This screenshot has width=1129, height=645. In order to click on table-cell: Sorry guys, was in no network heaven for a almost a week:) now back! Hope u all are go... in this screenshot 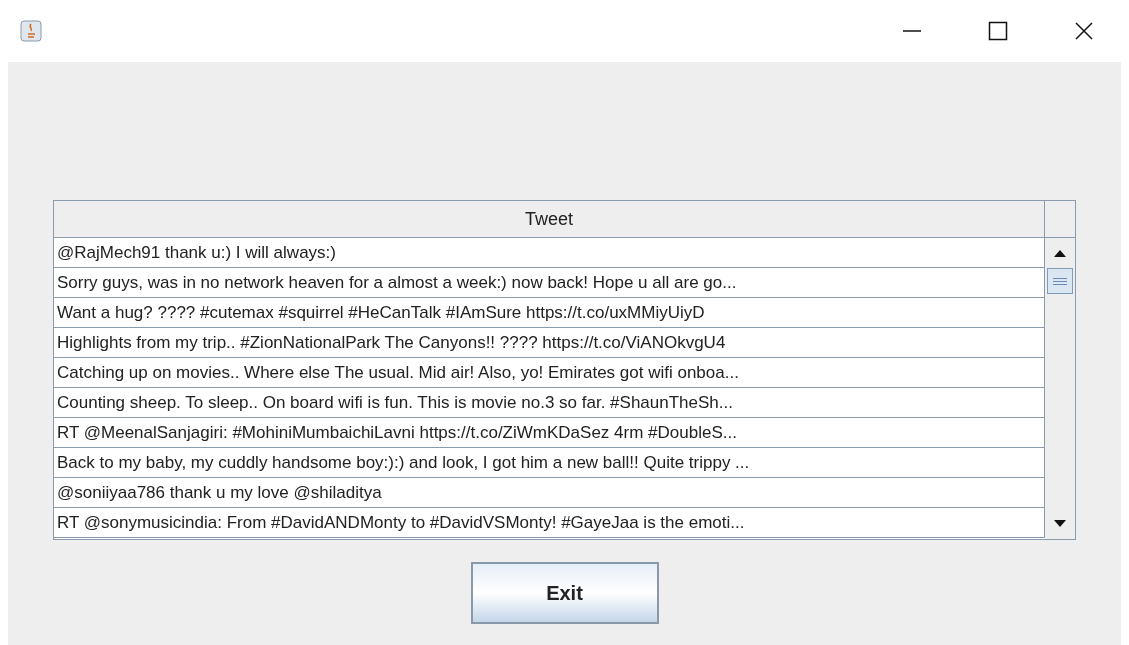, I will do `click(549, 283)`.